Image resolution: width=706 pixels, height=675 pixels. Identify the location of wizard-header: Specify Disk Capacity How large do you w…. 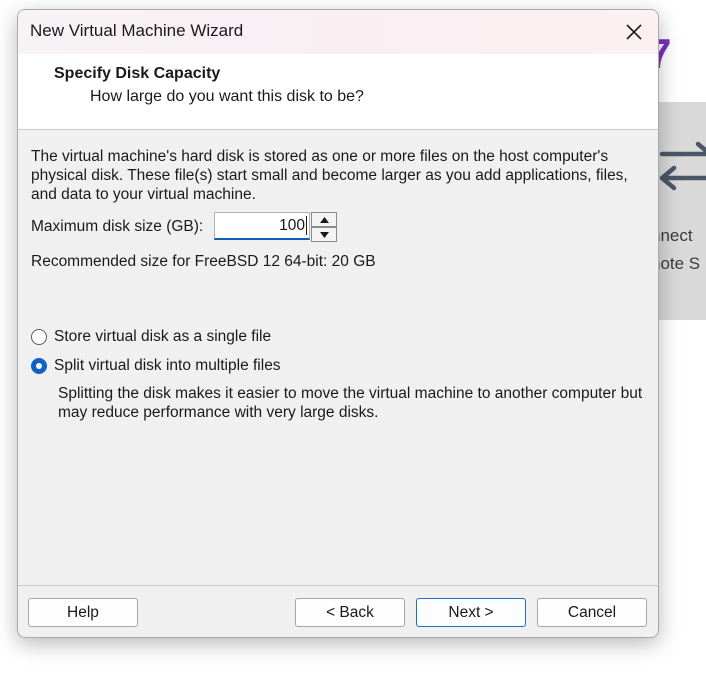
(338, 92).